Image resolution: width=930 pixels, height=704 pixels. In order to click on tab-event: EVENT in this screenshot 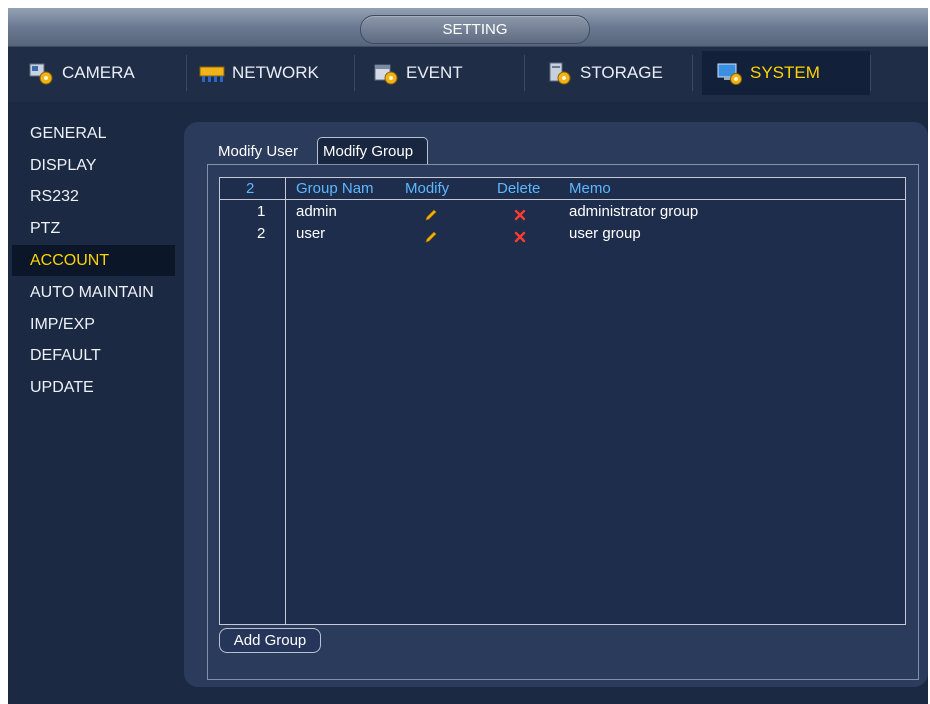, I will do `click(417, 73)`.